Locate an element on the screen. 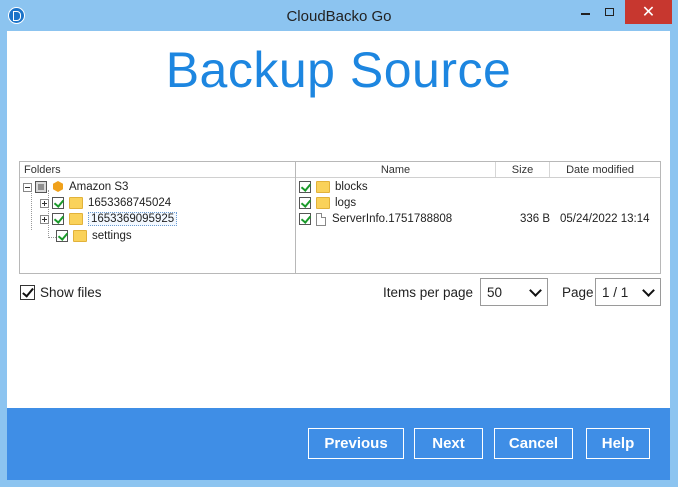 This screenshot has height=487, width=678. close-button: ✕ is located at coordinates (648, 12).